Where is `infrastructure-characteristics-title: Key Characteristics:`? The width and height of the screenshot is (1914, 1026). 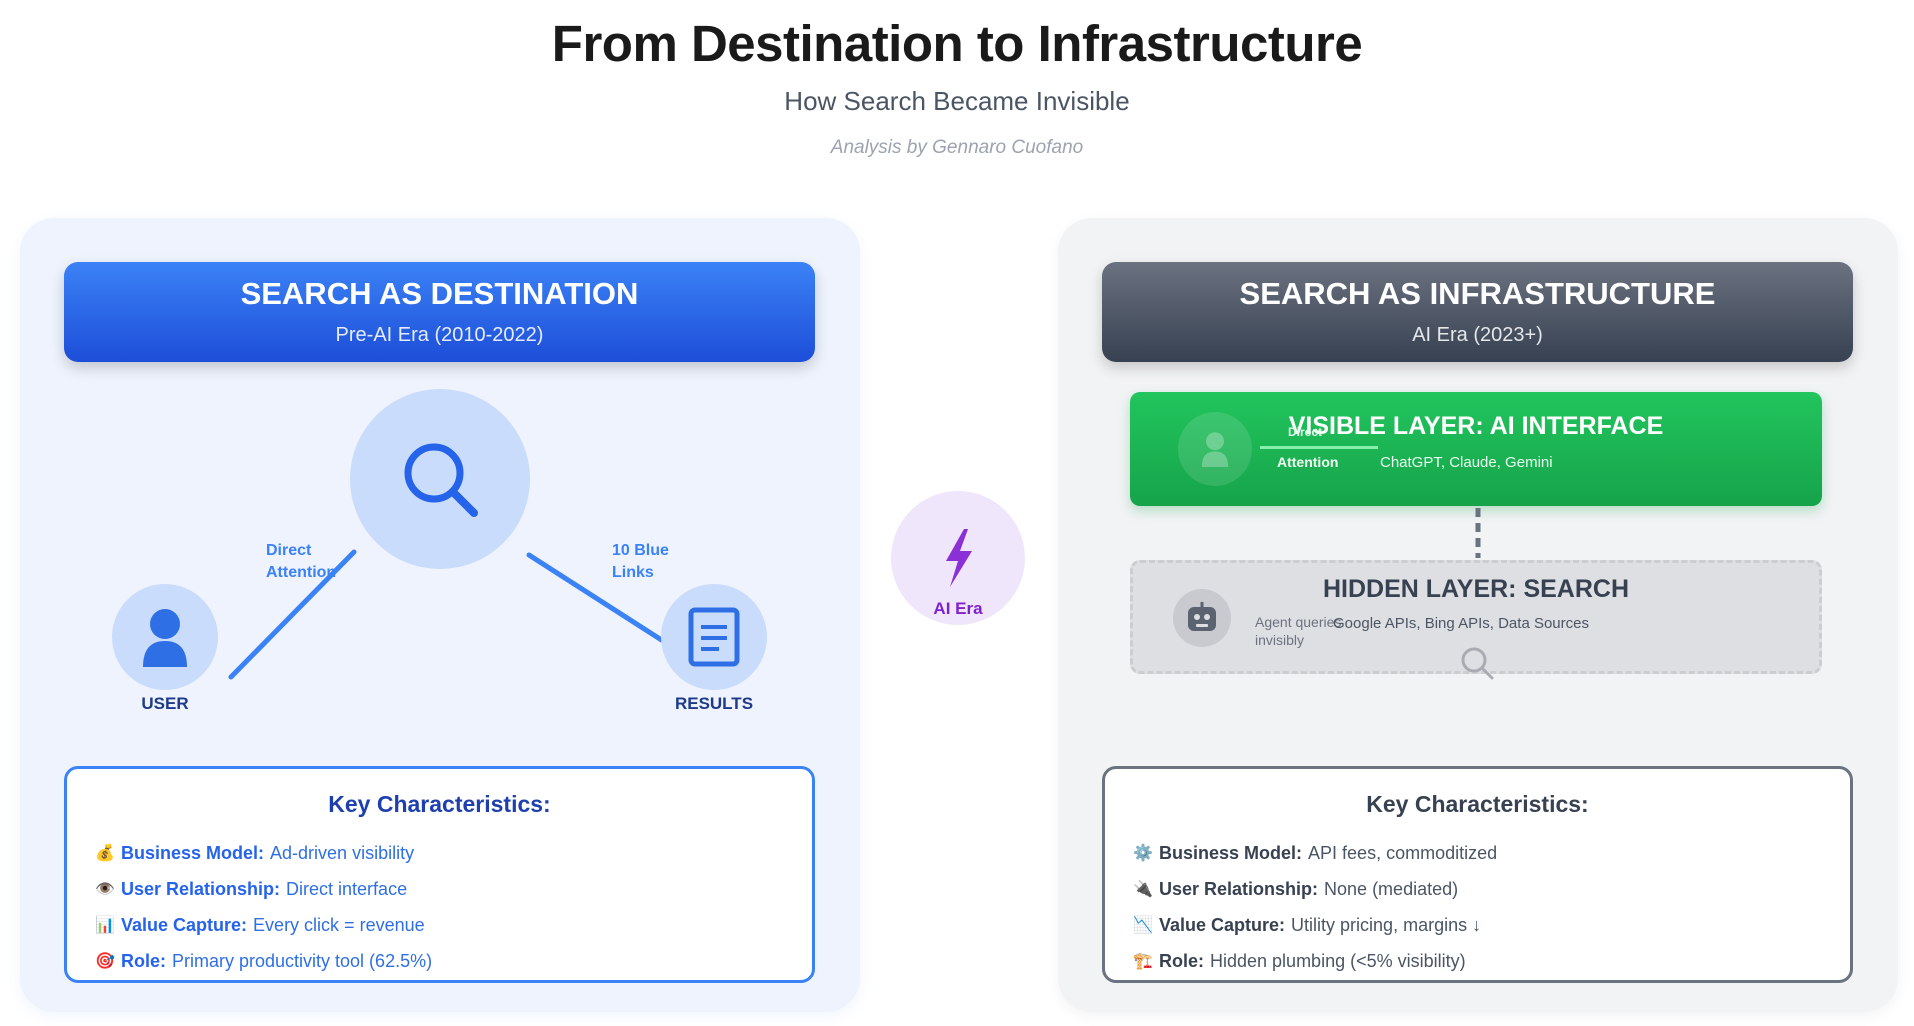 infrastructure-characteristics-title: Key Characteristics: is located at coordinates (1477, 804).